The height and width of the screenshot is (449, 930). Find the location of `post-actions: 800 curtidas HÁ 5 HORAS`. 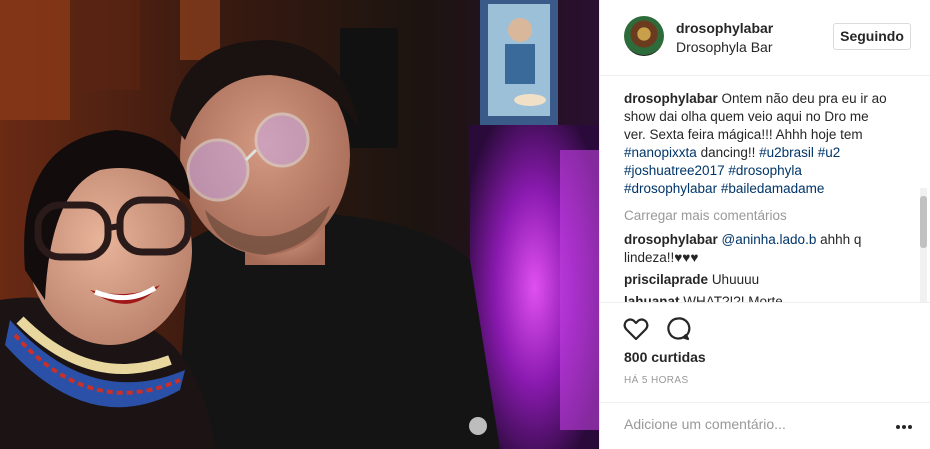

post-actions: 800 curtidas HÁ 5 HORAS is located at coordinates (765, 352).